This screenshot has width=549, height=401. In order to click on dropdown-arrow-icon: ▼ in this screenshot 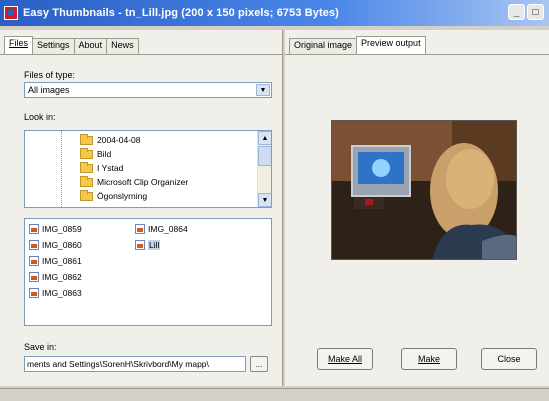, I will do `click(263, 90)`.